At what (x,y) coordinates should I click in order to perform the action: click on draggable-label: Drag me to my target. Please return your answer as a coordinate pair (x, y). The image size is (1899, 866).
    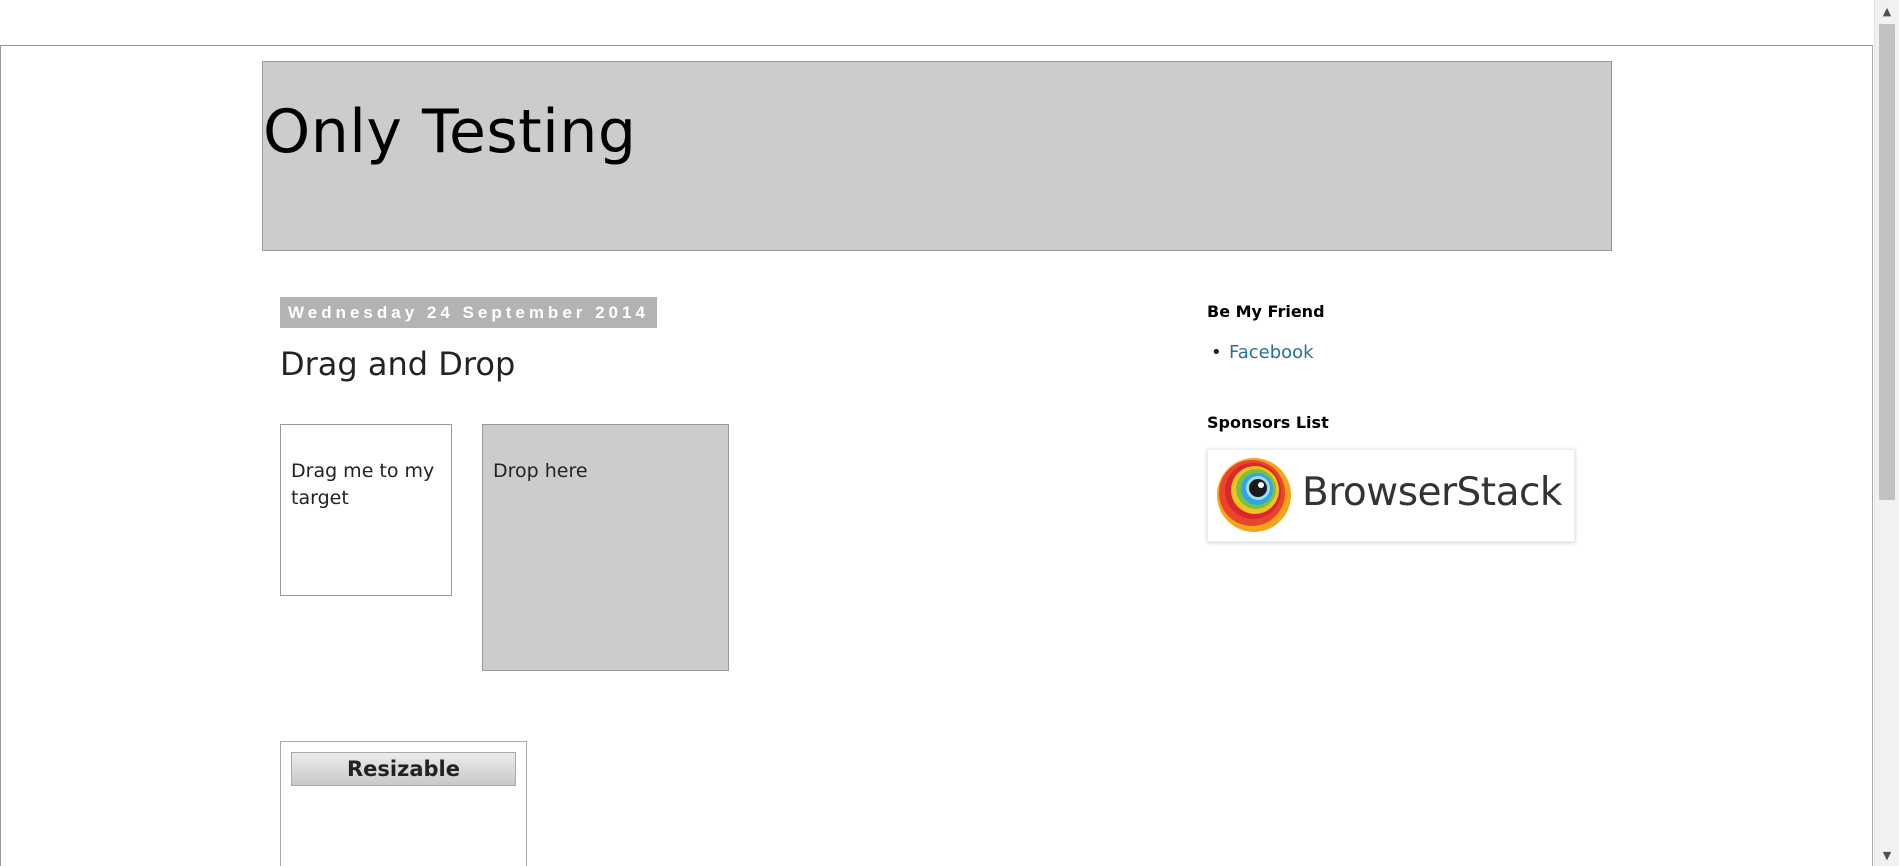
    Looking at the image, I should click on (363, 484).